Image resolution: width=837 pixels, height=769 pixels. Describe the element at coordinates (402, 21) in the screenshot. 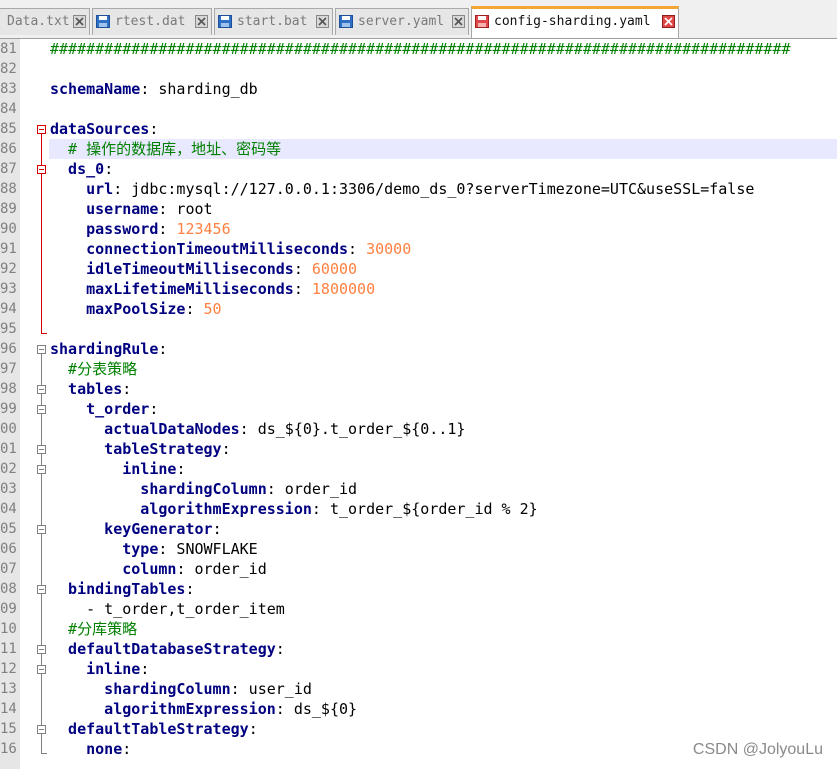

I see `tab-server-yaml: server.yaml` at that location.